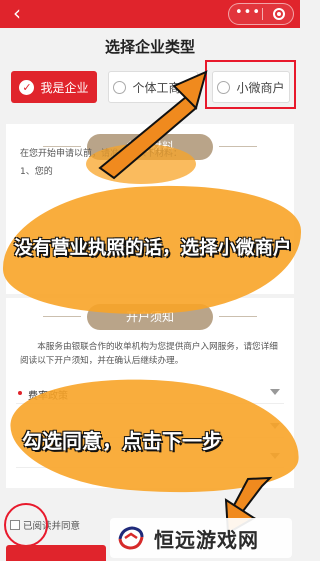 The image size is (320, 561). Describe the element at coordinates (153, 248) in the screenshot. I see `tutorial-tip-micro: 没有营业执照的话，选择小微商户` at that location.